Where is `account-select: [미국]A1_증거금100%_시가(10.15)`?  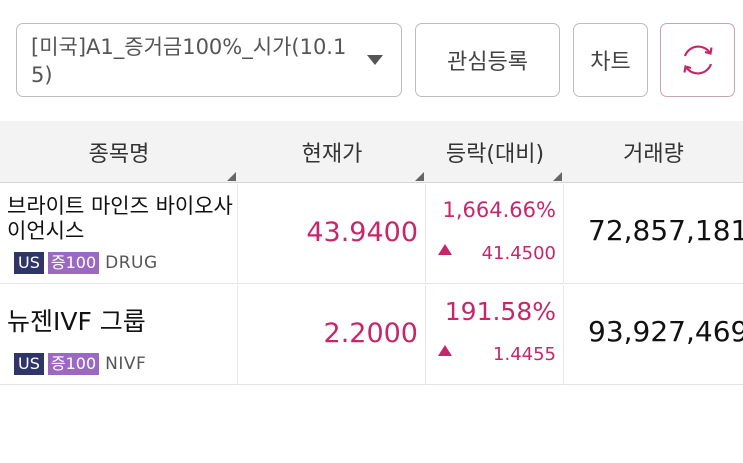 account-select: [미국]A1_증거금100%_시가(10.15) is located at coordinates (209, 60).